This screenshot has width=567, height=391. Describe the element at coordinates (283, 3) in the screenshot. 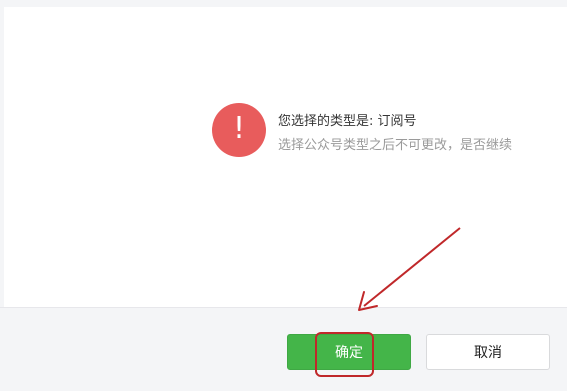

I see `top-background-strip` at that location.